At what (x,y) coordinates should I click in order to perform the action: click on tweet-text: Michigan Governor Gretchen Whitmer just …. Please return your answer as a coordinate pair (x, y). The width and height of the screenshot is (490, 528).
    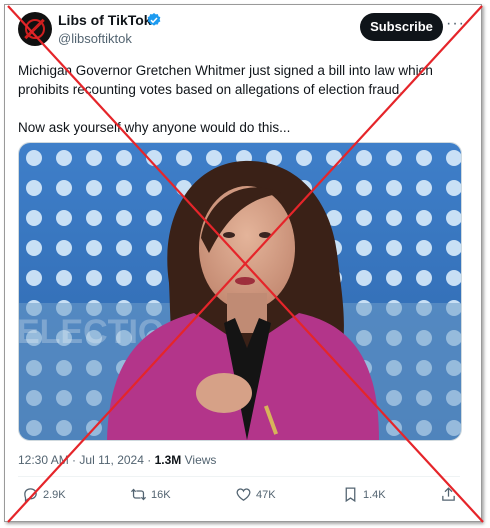
    Looking at the image, I should click on (238, 99).